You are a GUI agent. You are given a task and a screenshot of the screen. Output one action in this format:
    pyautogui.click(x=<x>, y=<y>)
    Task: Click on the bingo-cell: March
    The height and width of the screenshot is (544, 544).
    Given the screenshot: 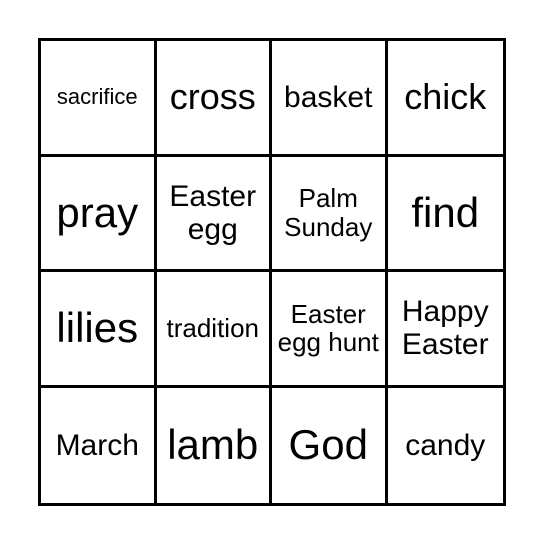 What is the action you would take?
    pyautogui.click(x=99, y=445)
    